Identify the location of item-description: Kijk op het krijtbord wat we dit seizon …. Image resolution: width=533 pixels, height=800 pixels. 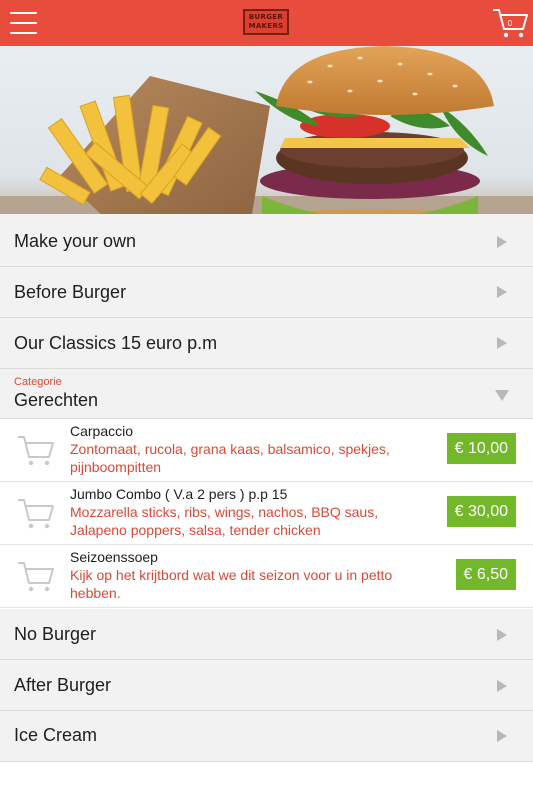
(231, 584).